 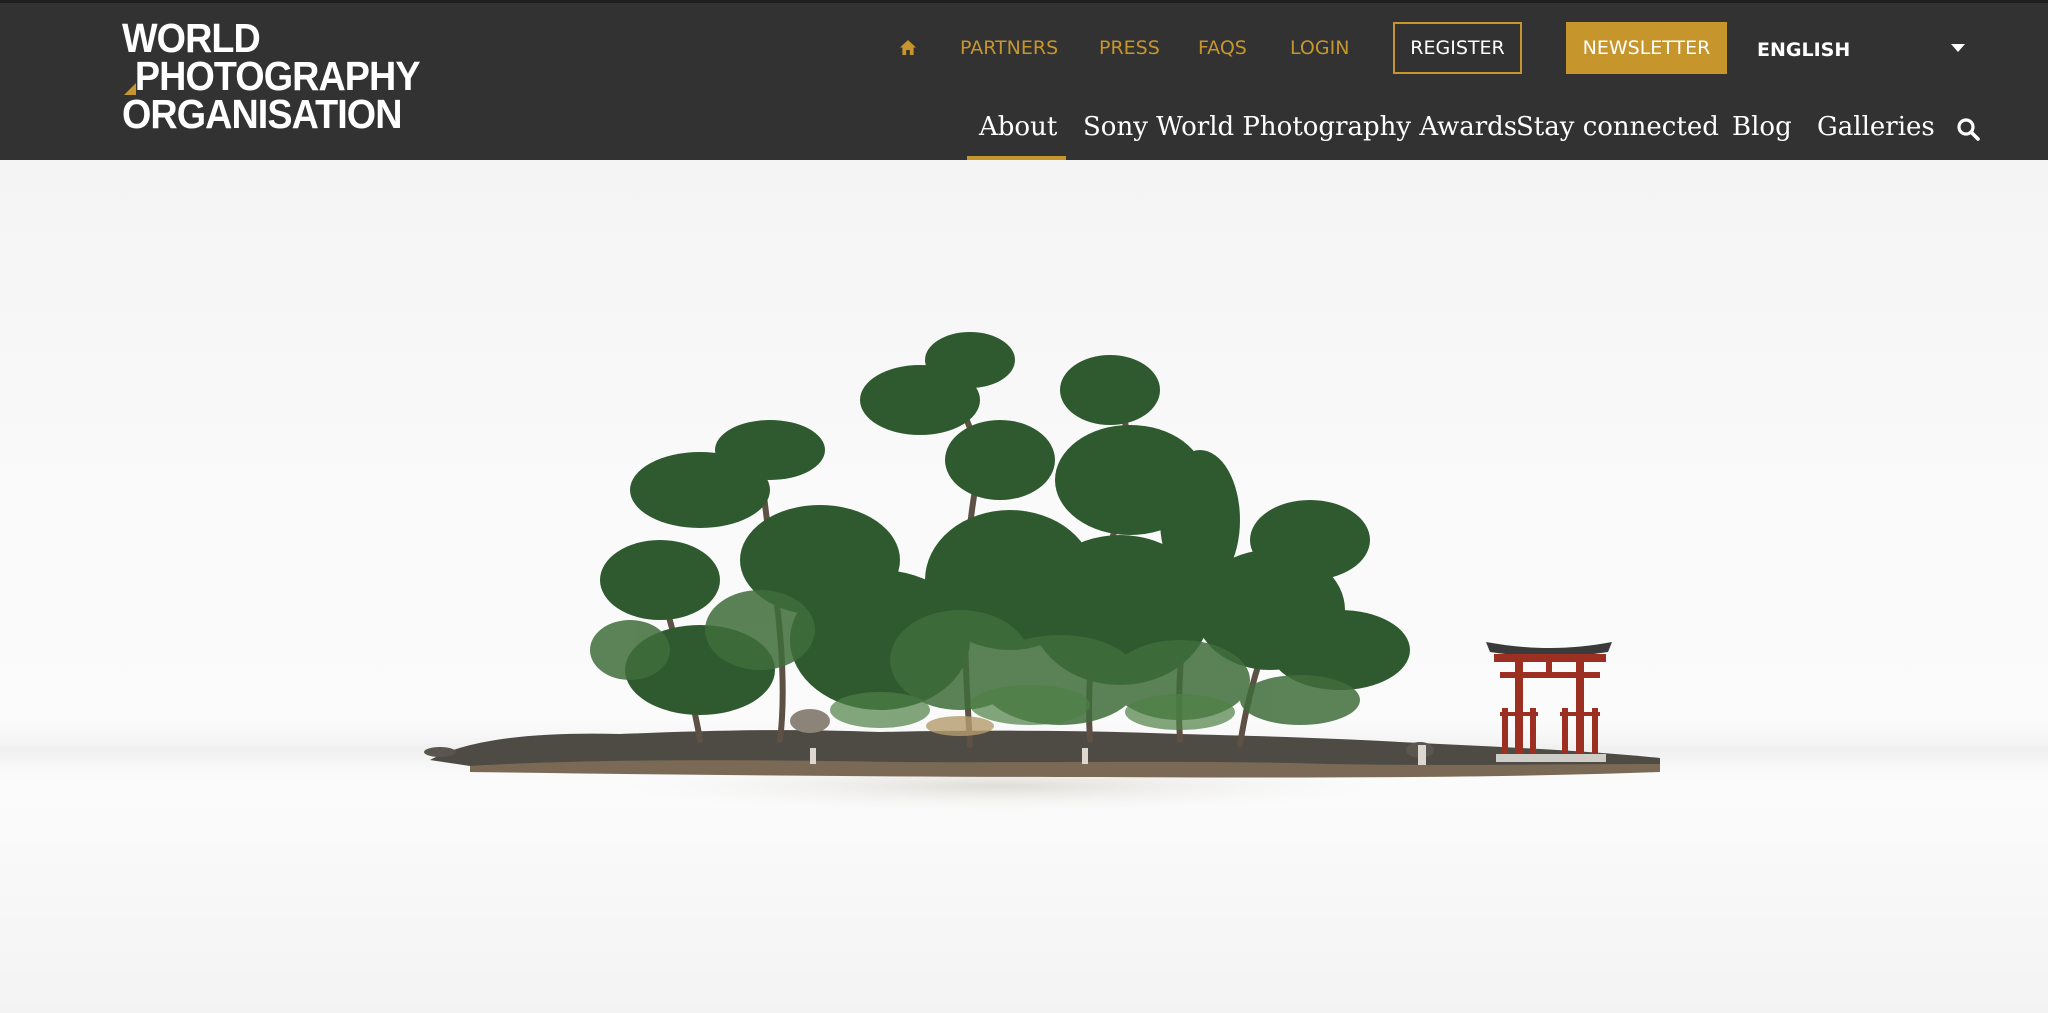 I want to click on nav-item-blog: Blog, so click(x=1762, y=134).